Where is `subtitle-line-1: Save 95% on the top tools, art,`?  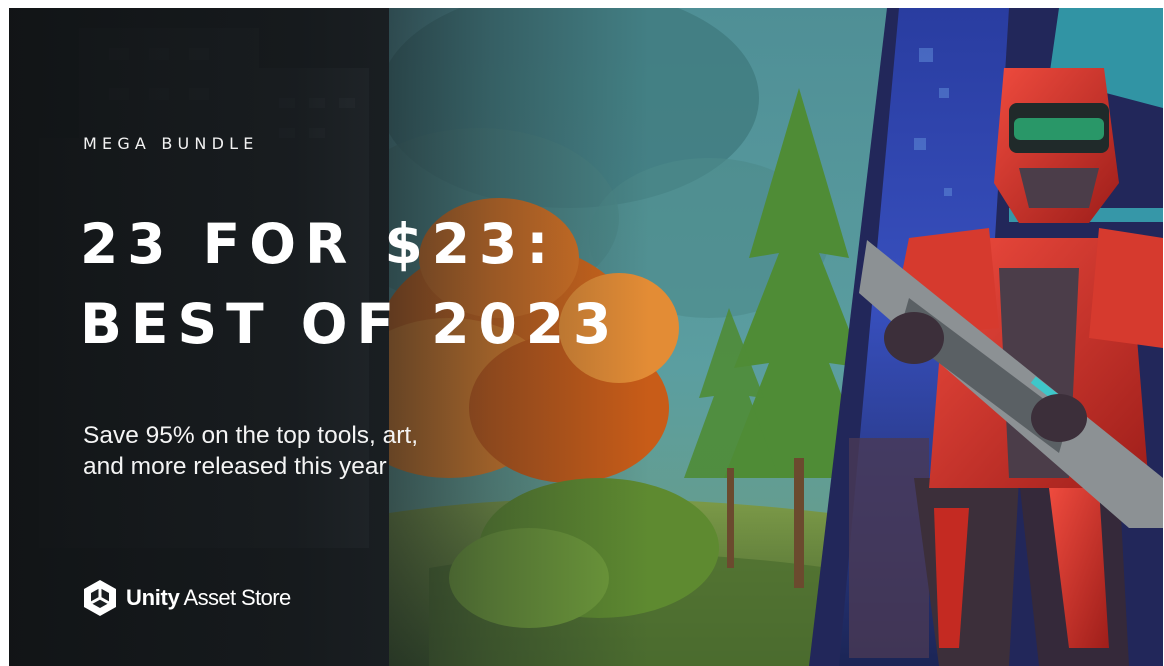
subtitle-line-1: Save 95% on the top tools, art, is located at coordinates (251, 435).